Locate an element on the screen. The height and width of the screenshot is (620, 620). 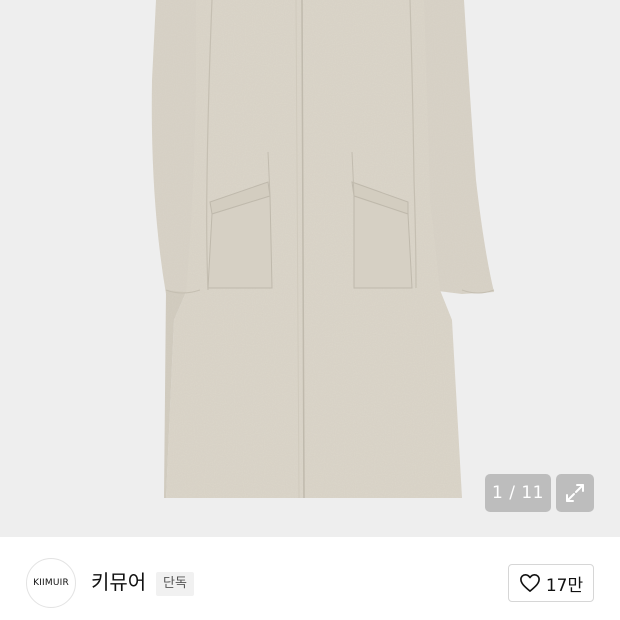
brand-bar: KIIMUIR 키뮤어 단독 17만 is located at coordinates (310, 578).